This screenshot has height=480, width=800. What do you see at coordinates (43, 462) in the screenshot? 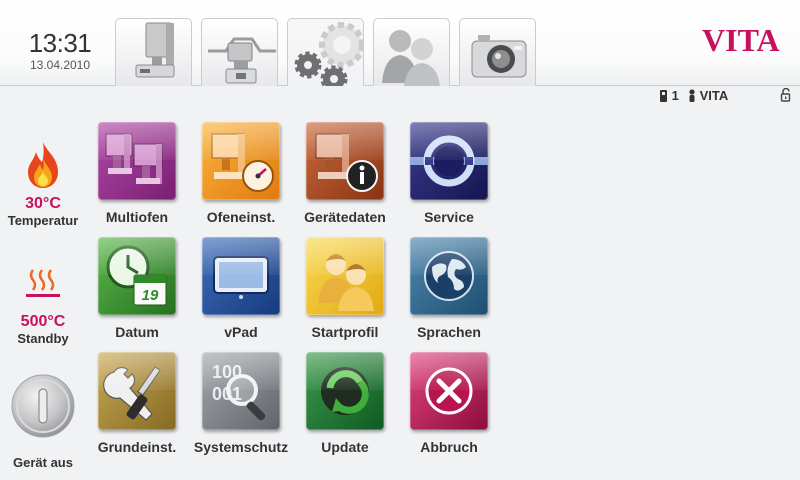
I see `power-off-label: Gerät aus` at bounding box center [43, 462].